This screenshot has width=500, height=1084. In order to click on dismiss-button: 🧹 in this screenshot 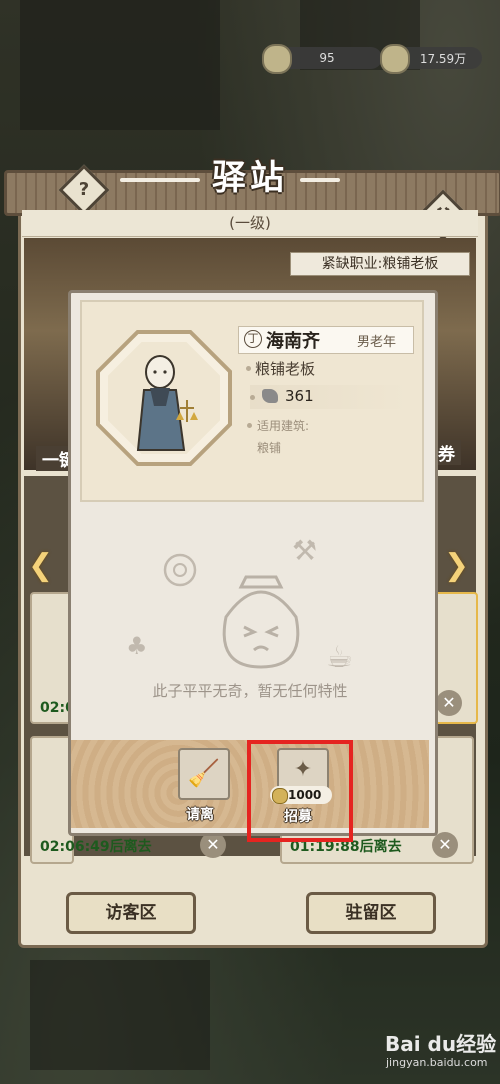, I will do `click(204, 774)`.